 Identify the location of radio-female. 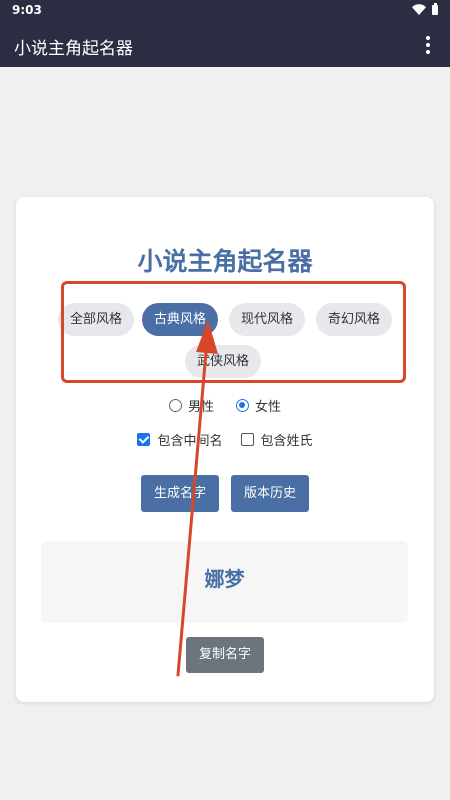
(242, 405).